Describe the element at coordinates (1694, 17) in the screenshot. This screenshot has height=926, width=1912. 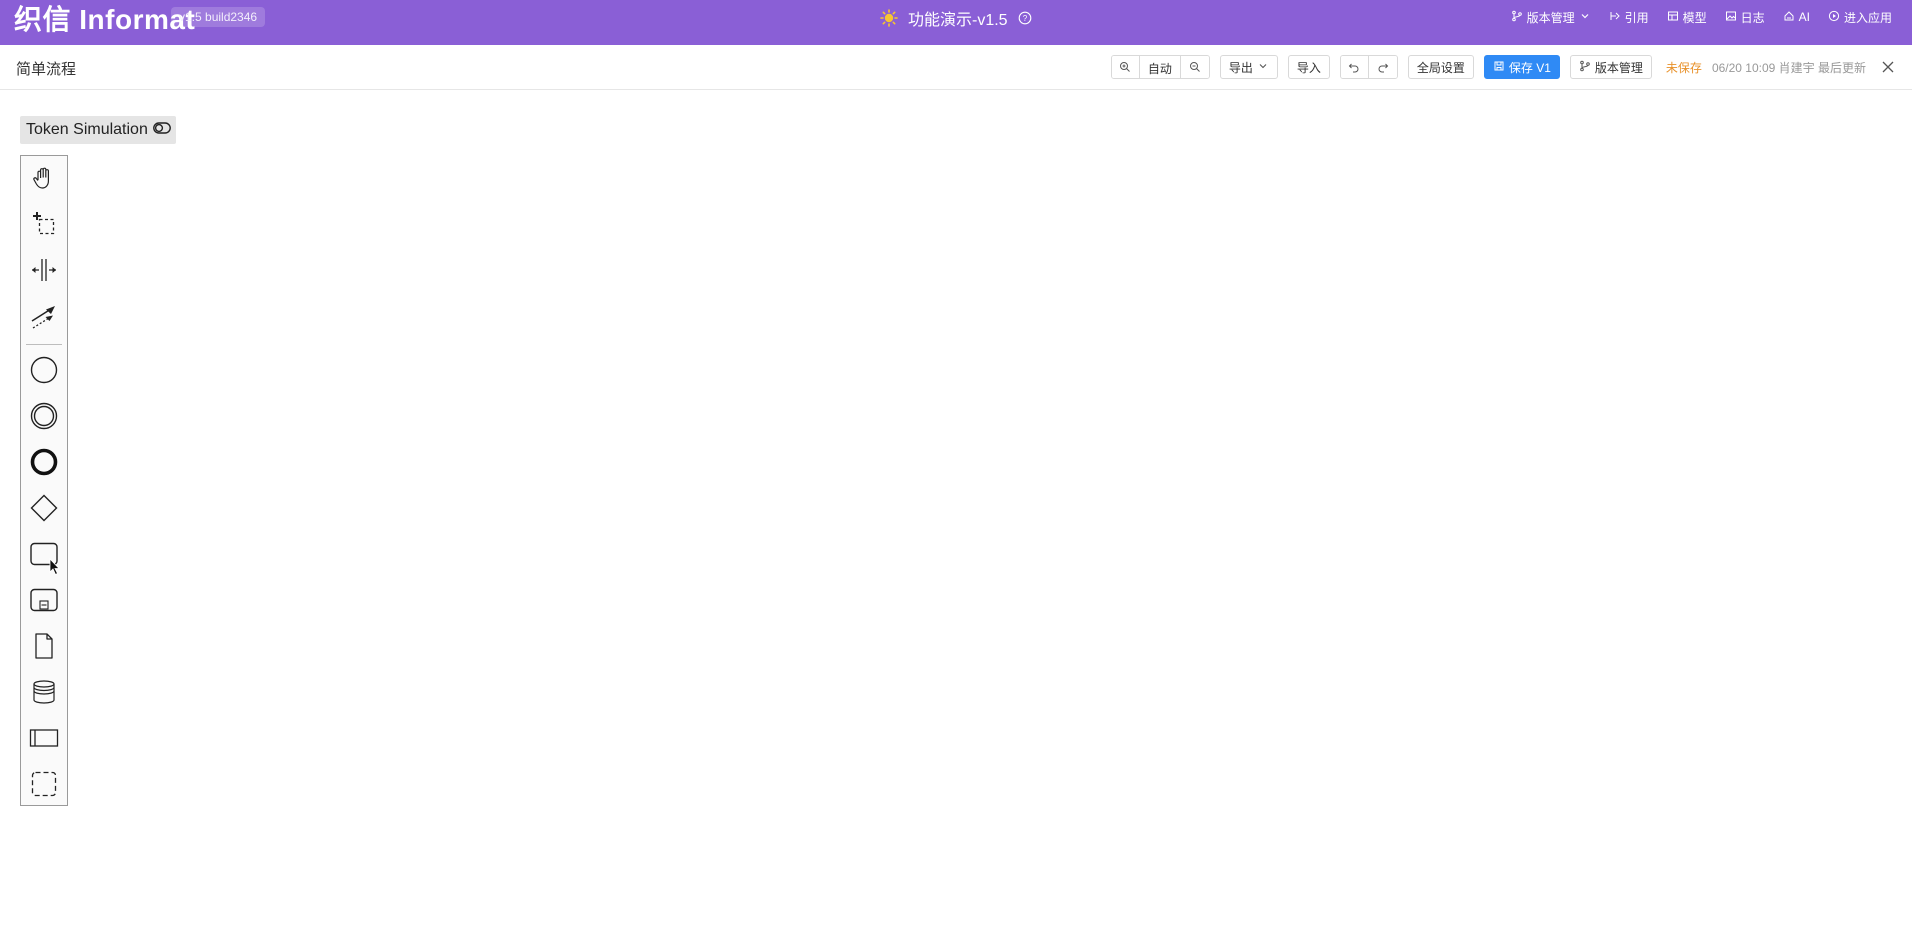
I see `header-link-label: 模型` at that location.